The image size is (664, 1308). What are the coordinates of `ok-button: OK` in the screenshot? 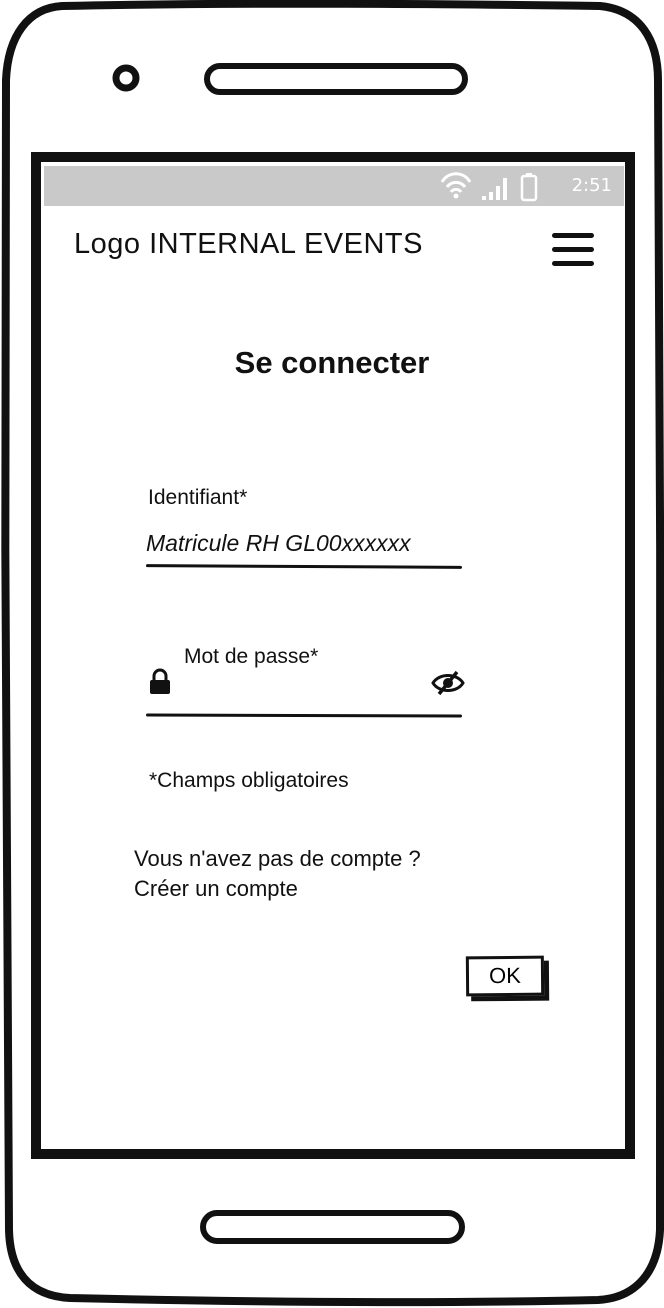 It's located at (505, 976).